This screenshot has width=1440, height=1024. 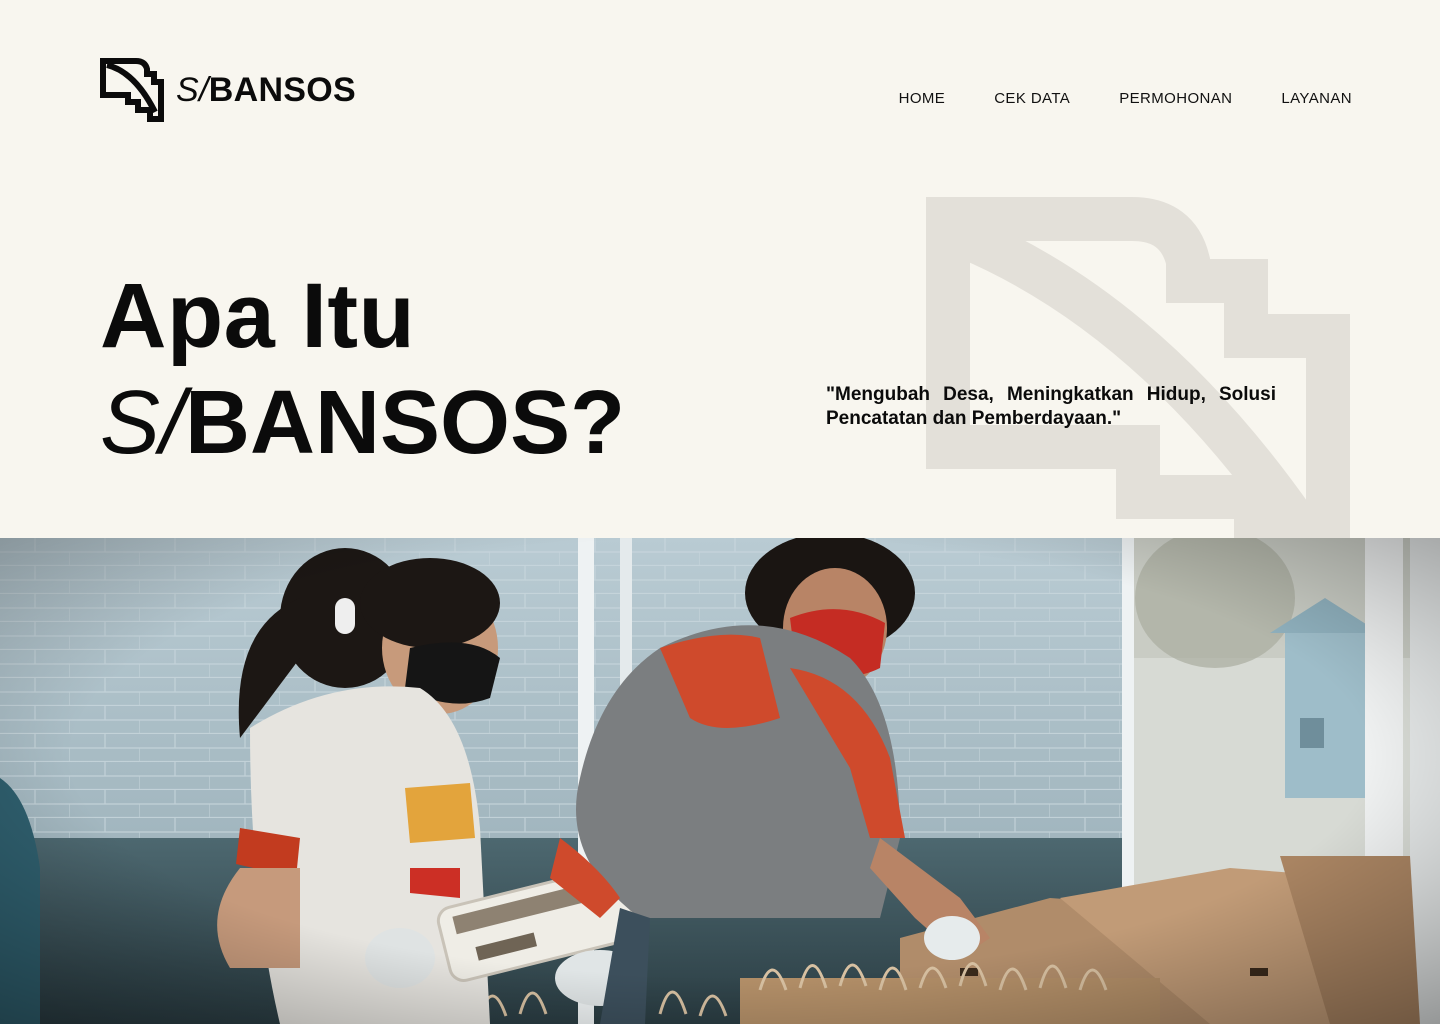 I want to click on hero-title: Apa Itu S/BANSOS?, so click(x=362, y=375).